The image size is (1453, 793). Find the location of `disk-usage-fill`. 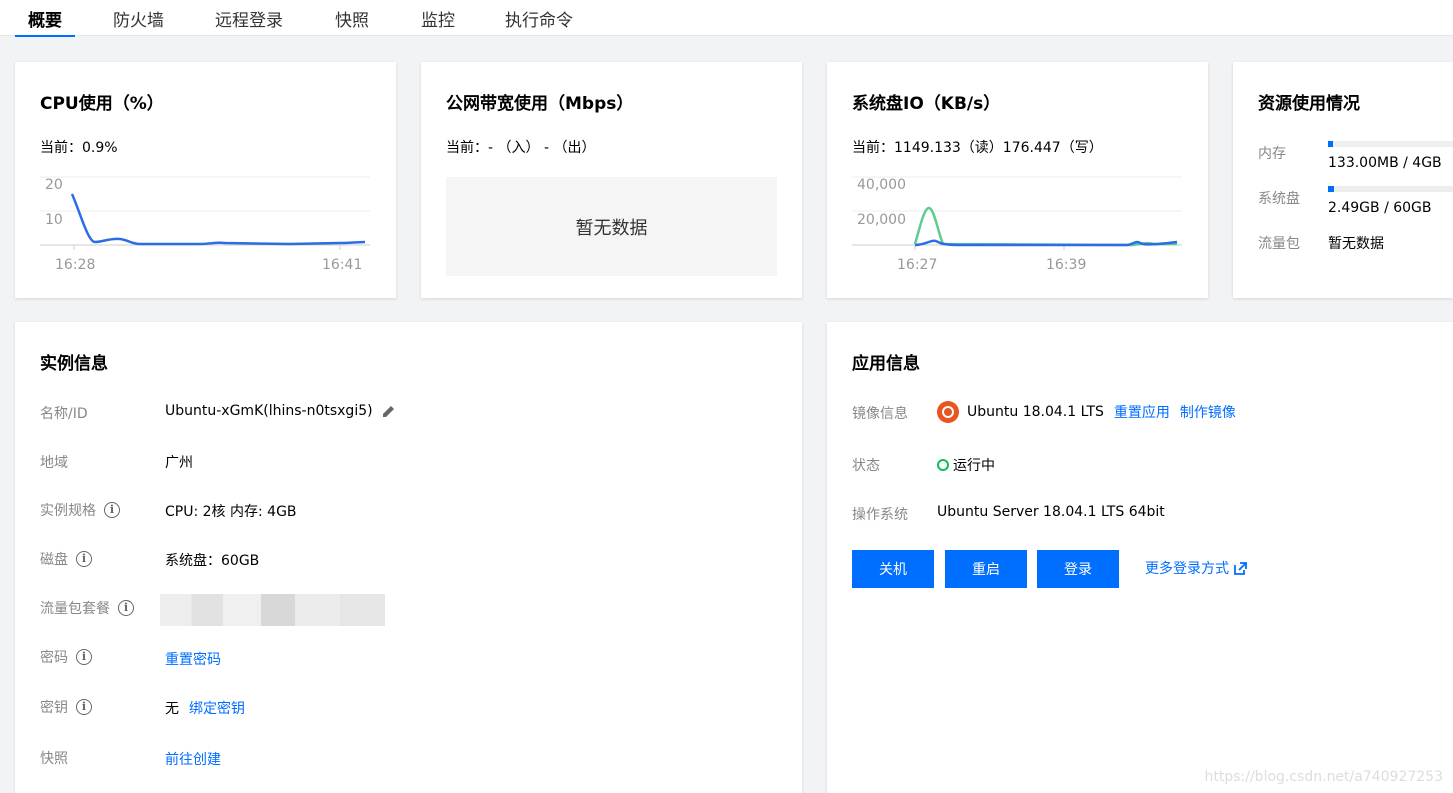

disk-usage-fill is located at coordinates (1331, 189).